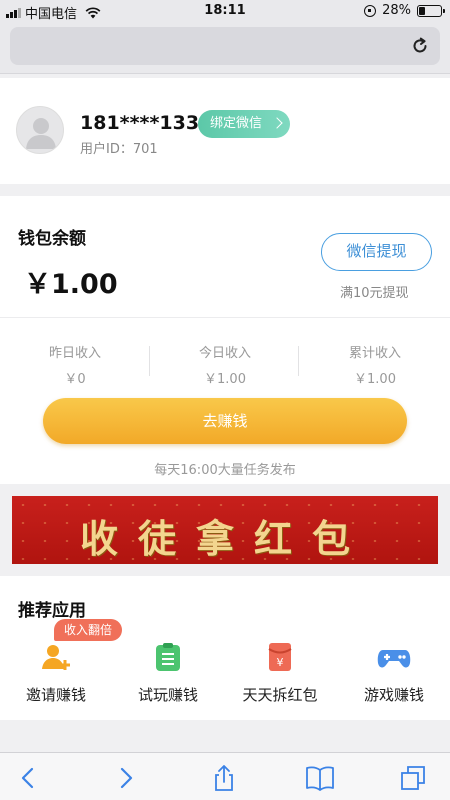  I want to click on income-label: 昨日收入, so click(74, 353).